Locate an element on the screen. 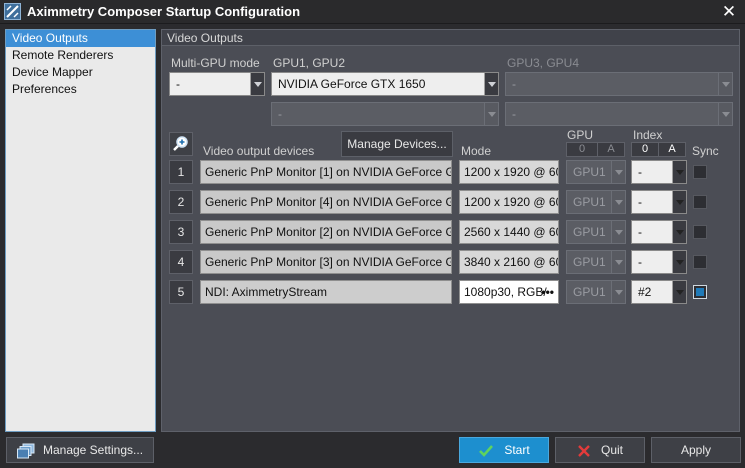 This screenshot has height=468, width=745. gpu-zero-button: 0 is located at coordinates (582, 149).